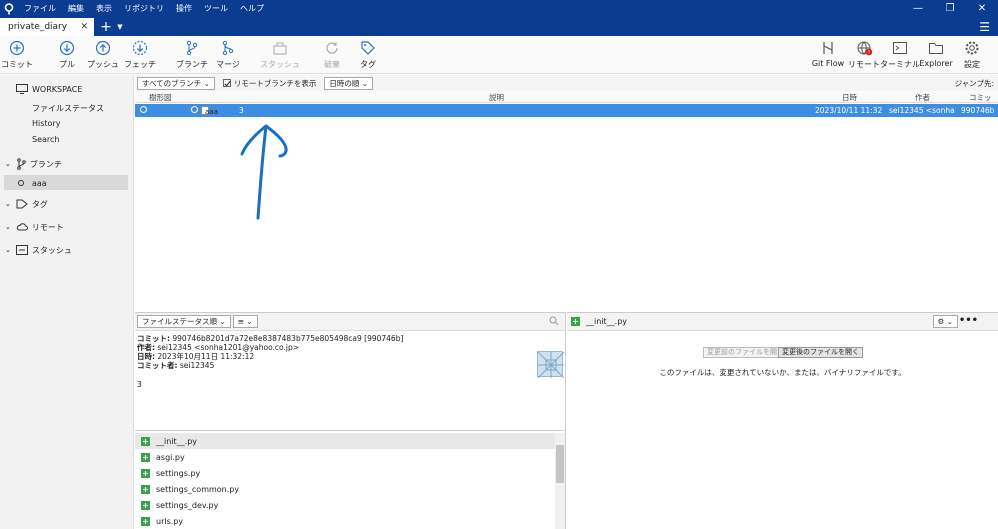 Image resolution: width=998 pixels, height=529 pixels. What do you see at coordinates (216, 9) in the screenshot?
I see `menu-tools: ツール` at bounding box center [216, 9].